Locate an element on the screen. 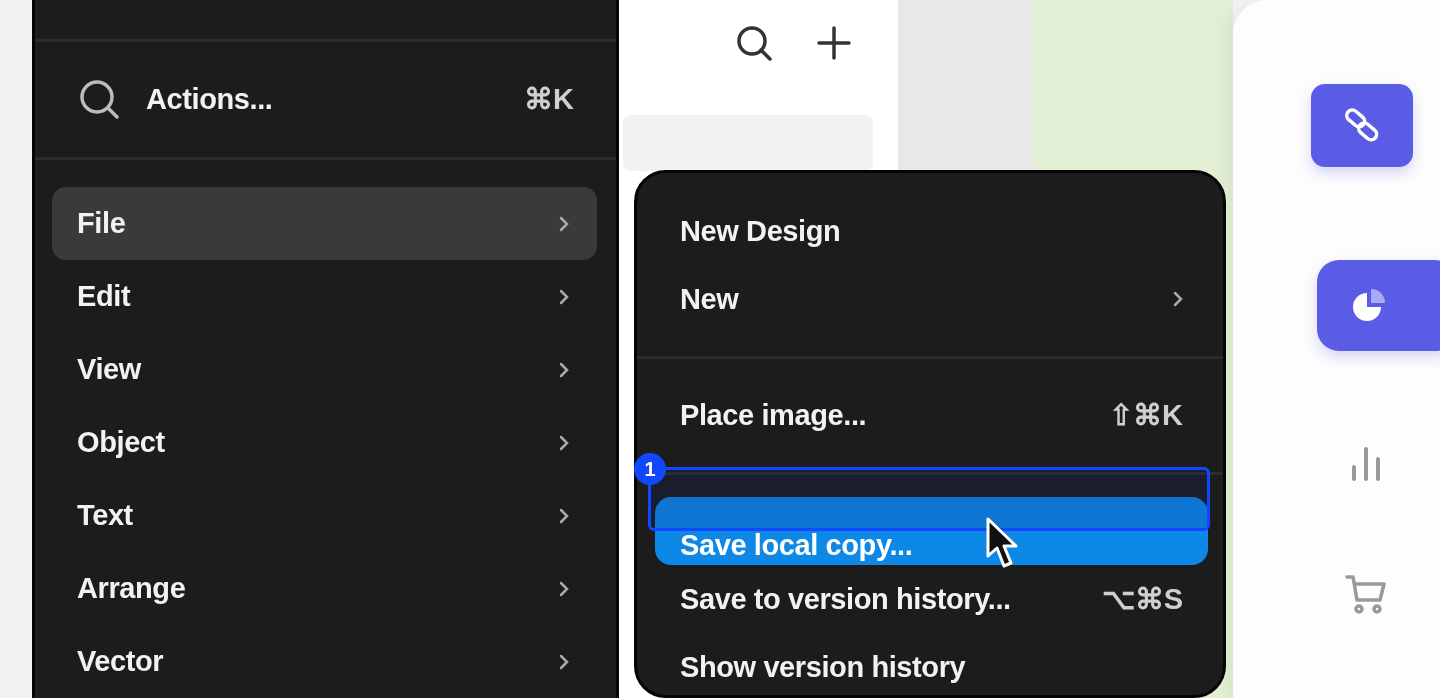 The height and width of the screenshot is (698, 1440). menu-item: New Design is located at coordinates (931, 231).